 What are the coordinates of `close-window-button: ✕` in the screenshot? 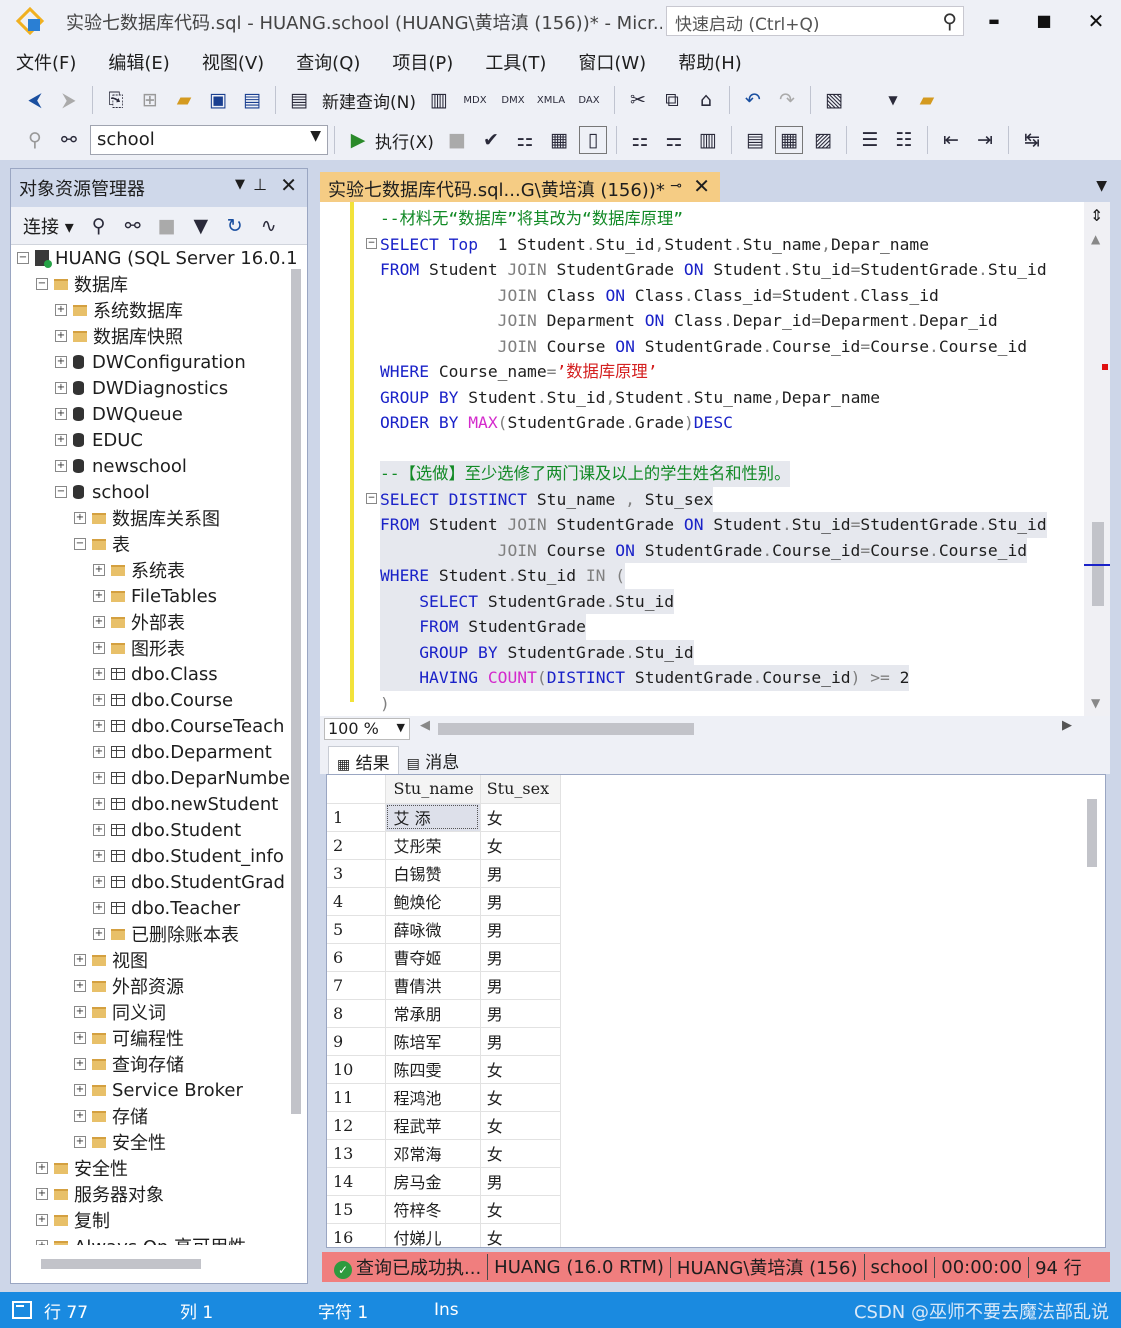 It's located at (1096, 21).